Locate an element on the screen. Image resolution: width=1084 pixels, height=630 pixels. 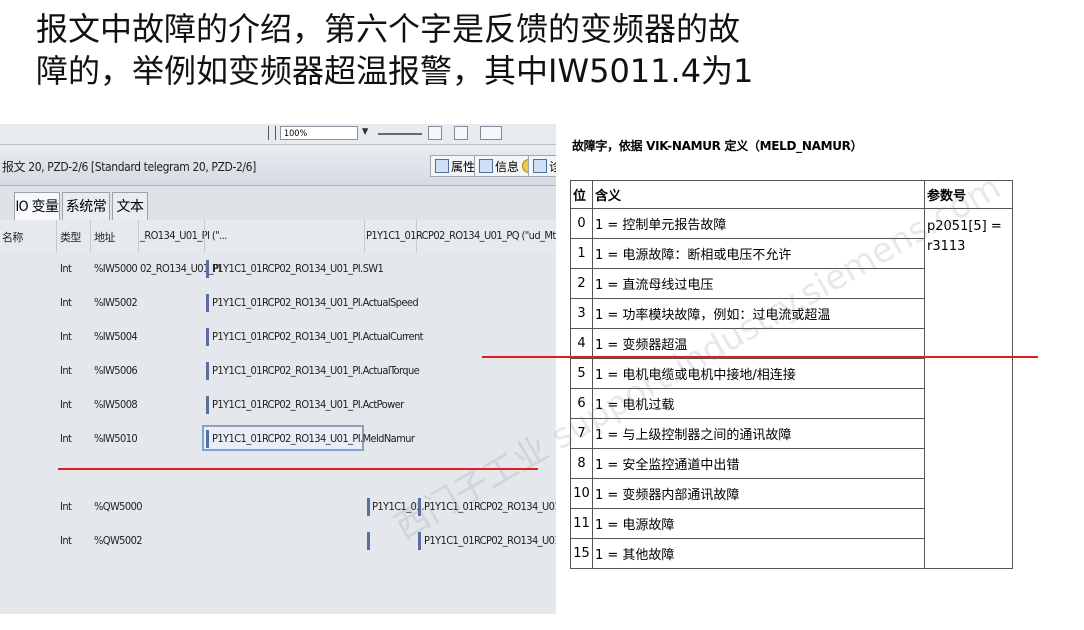
tab-texts: 文本 is located at coordinates (130, 206).